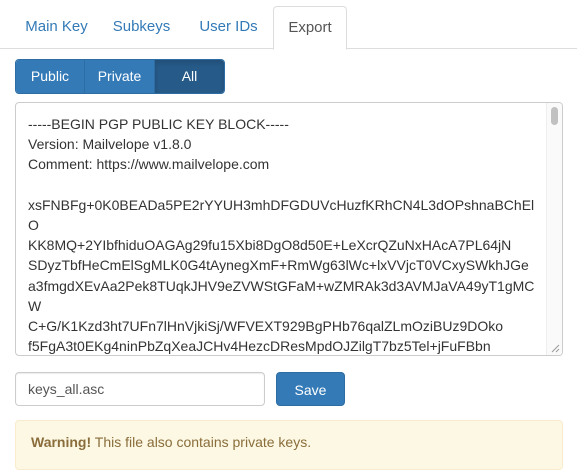 This screenshot has width=577, height=470. I want to click on filename-input, so click(140, 389).